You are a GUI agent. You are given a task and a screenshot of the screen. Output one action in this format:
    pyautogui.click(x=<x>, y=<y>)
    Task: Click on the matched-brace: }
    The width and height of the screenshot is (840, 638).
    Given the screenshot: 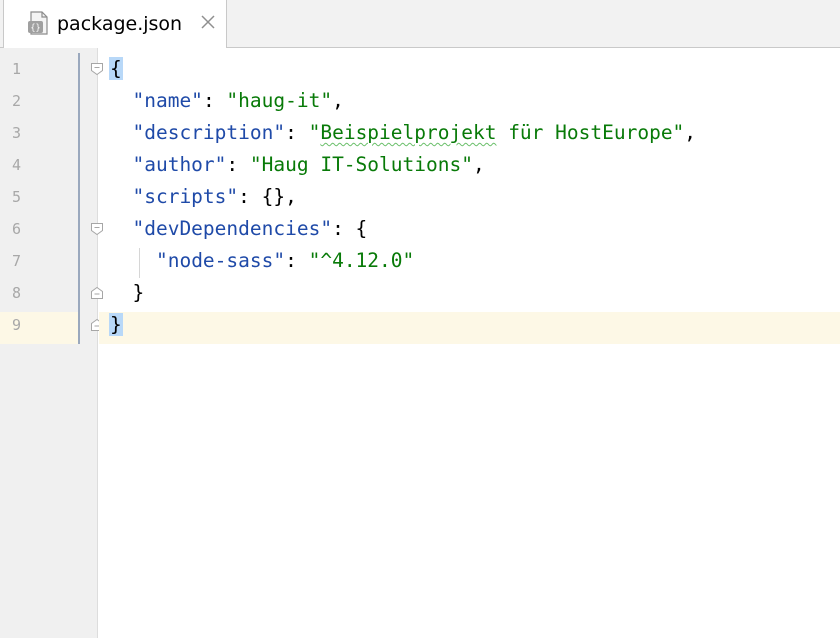 What is the action you would take?
    pyautogui.click(x=116, y=324)
    